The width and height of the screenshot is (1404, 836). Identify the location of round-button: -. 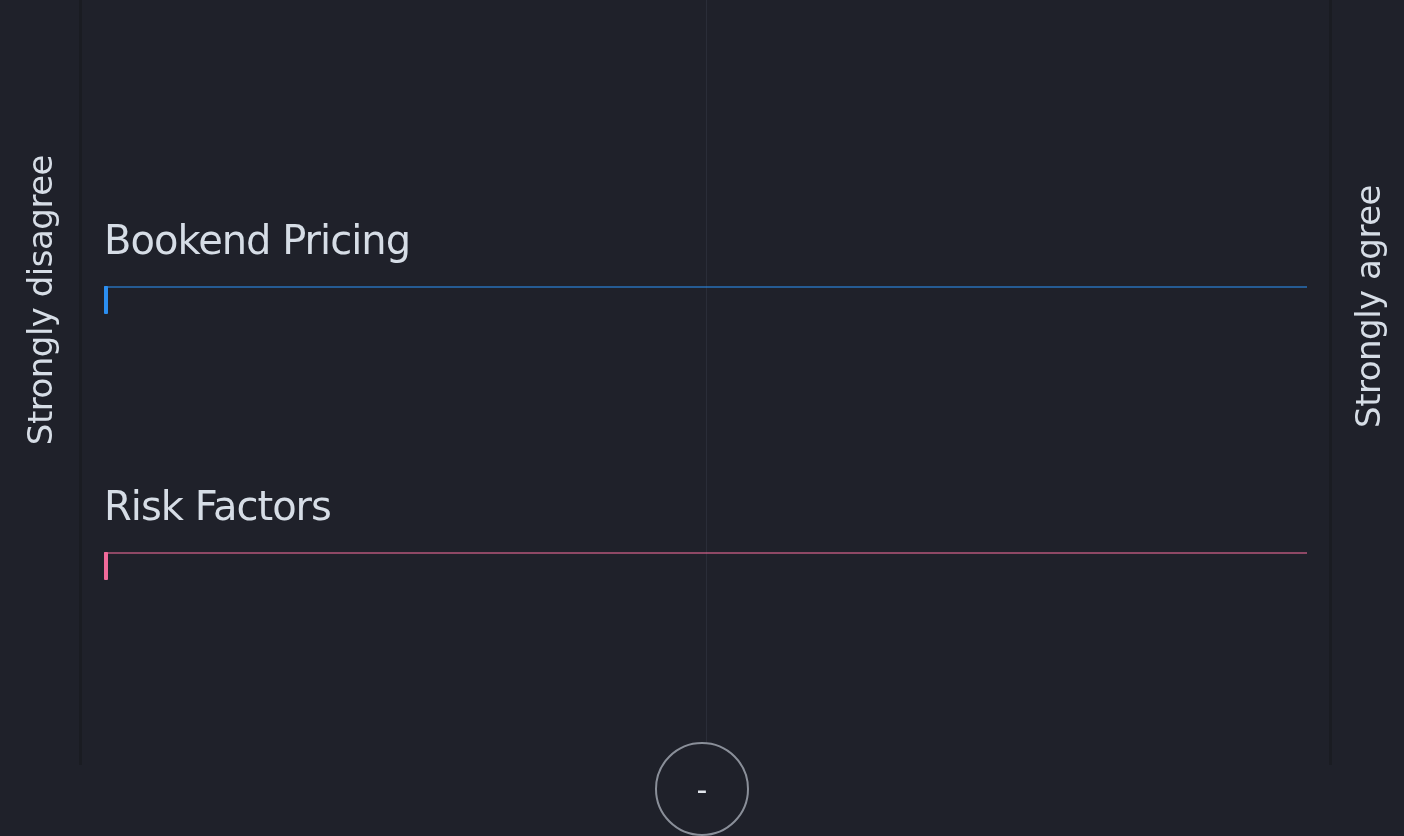
(702, 789).